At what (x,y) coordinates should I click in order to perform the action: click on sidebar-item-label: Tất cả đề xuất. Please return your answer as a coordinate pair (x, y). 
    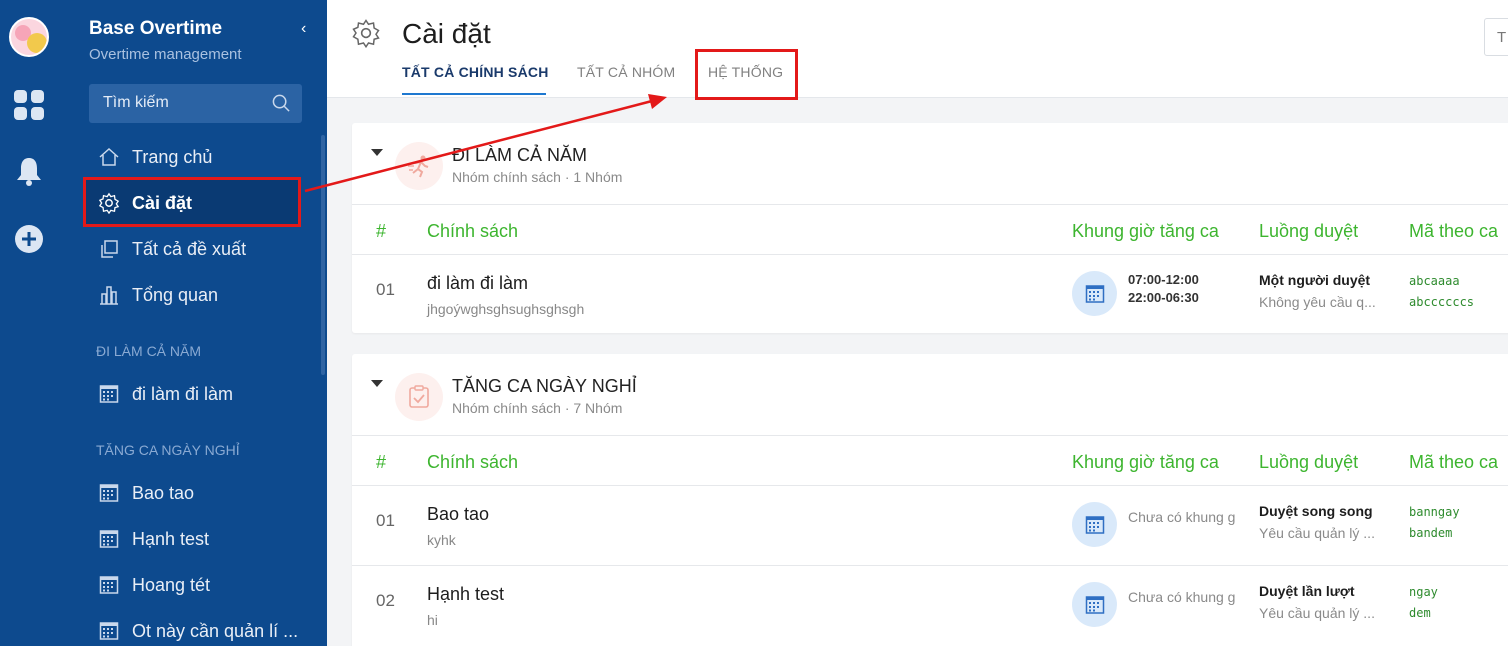
    Looking at the image, I should click on (189, 248).